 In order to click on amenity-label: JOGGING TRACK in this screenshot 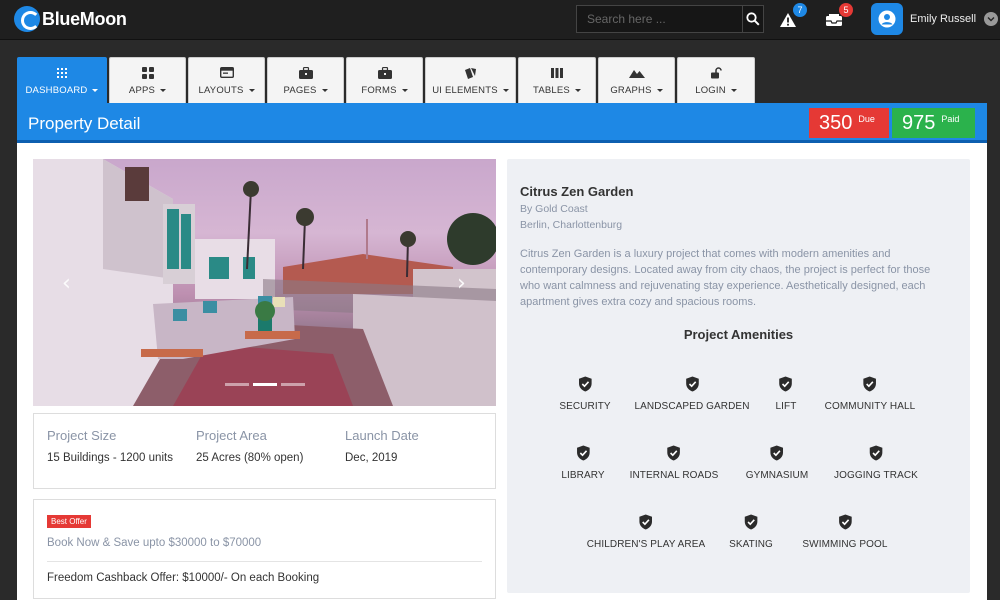, I will do `click(876, 475)`.